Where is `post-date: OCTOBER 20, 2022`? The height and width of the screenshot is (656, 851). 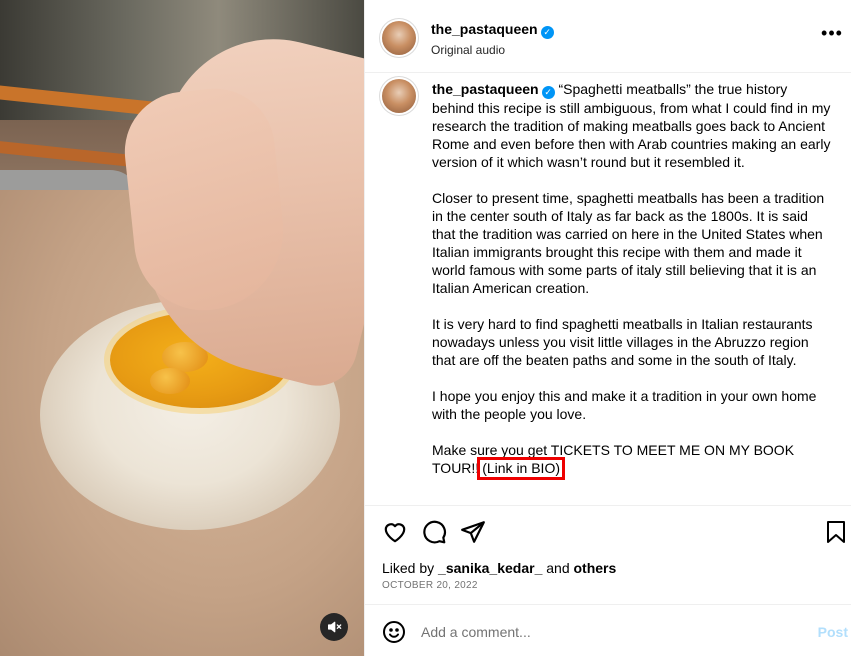
post-date: OCTOBER 20, 2022 is located at coordinates (430, 585).